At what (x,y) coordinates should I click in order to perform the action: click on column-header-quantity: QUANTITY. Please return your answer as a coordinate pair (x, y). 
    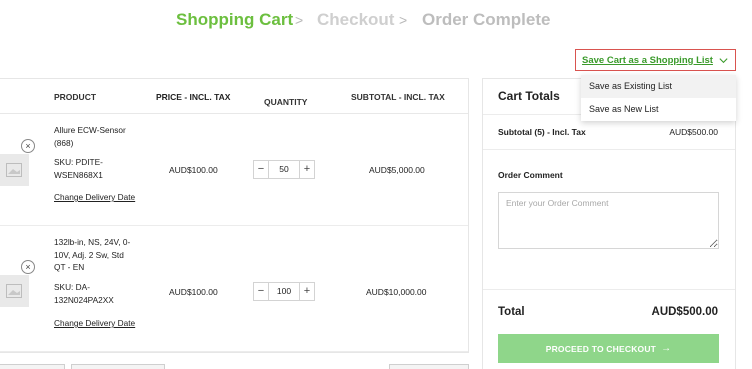
    Looking at the image, I should click on (286, 101).